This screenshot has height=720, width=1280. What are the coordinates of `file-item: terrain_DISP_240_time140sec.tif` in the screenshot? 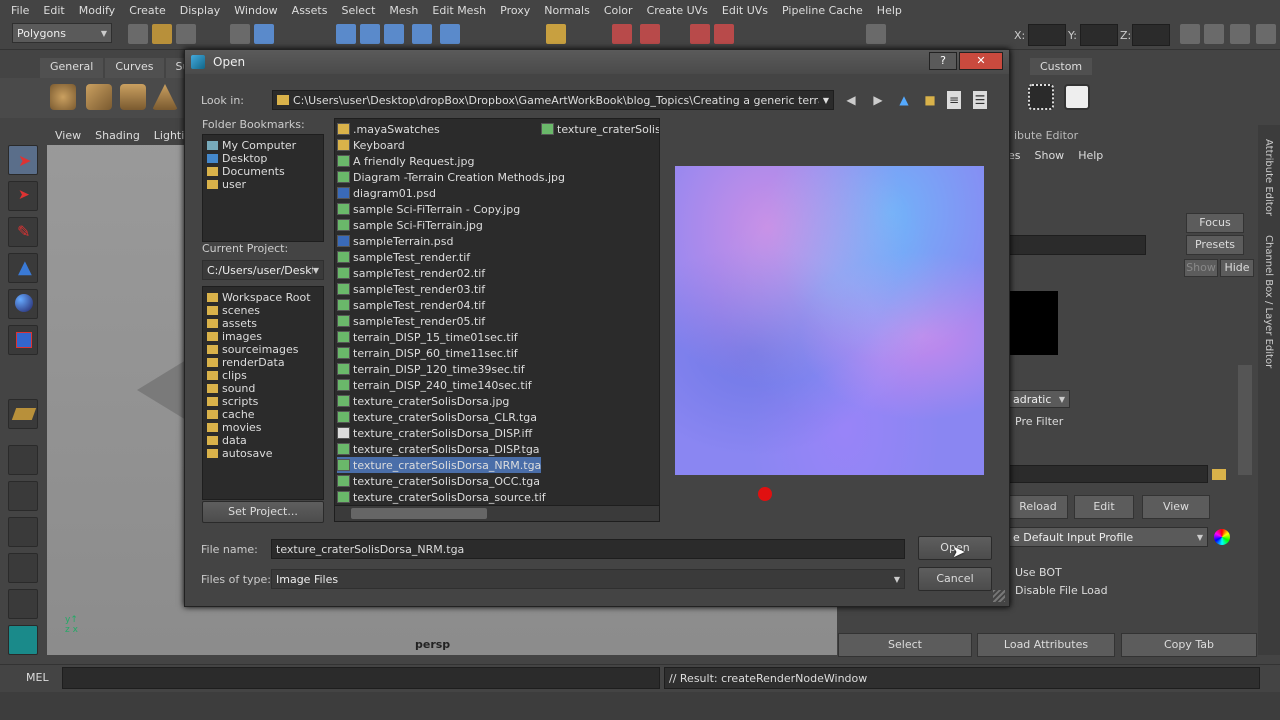 It's located at (434, 385).